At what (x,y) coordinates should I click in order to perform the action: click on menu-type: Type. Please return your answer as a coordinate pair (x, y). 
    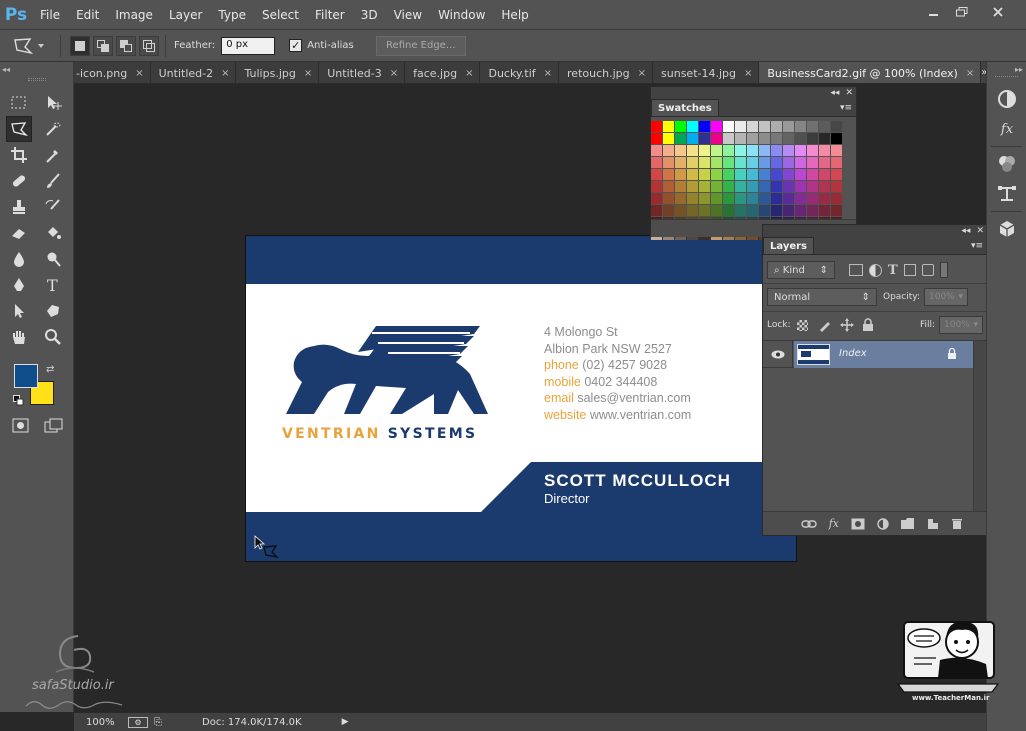
    Looking at the image, I should click on (232, 15).